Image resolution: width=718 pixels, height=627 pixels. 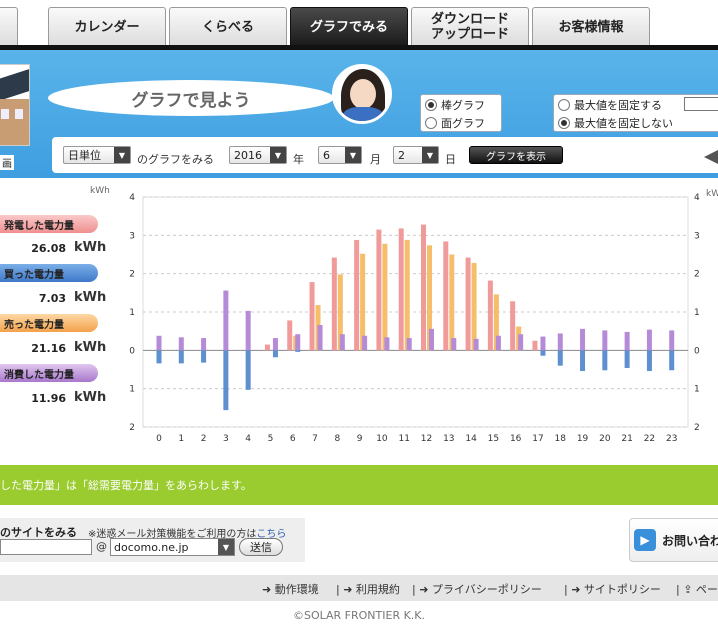 What do you see at coordinates (706, 589) in the screenshot?
I see `footer-link-label: ペー` at bounding box center [706, 589].